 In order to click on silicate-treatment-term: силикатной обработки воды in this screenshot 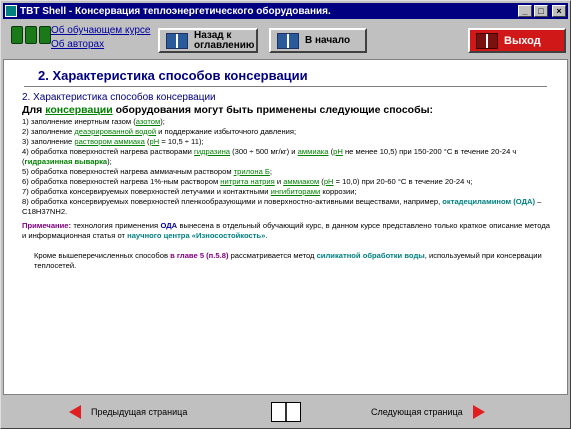, I will do `click(370, 255)`.